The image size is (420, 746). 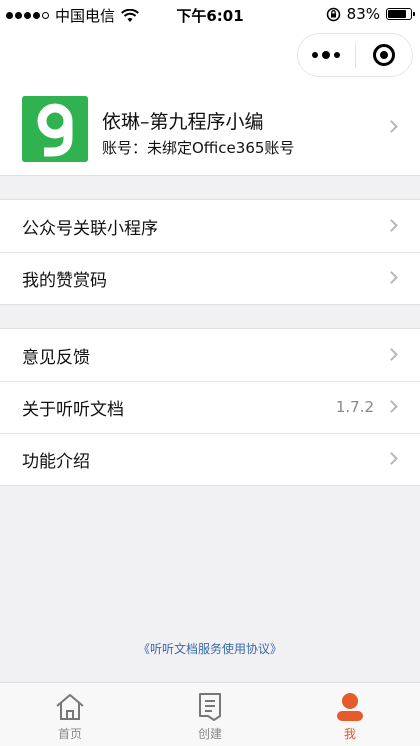 I want to click on service-agreement-link: 《听听文档服务使用协议》, so click(x=210, y=648).